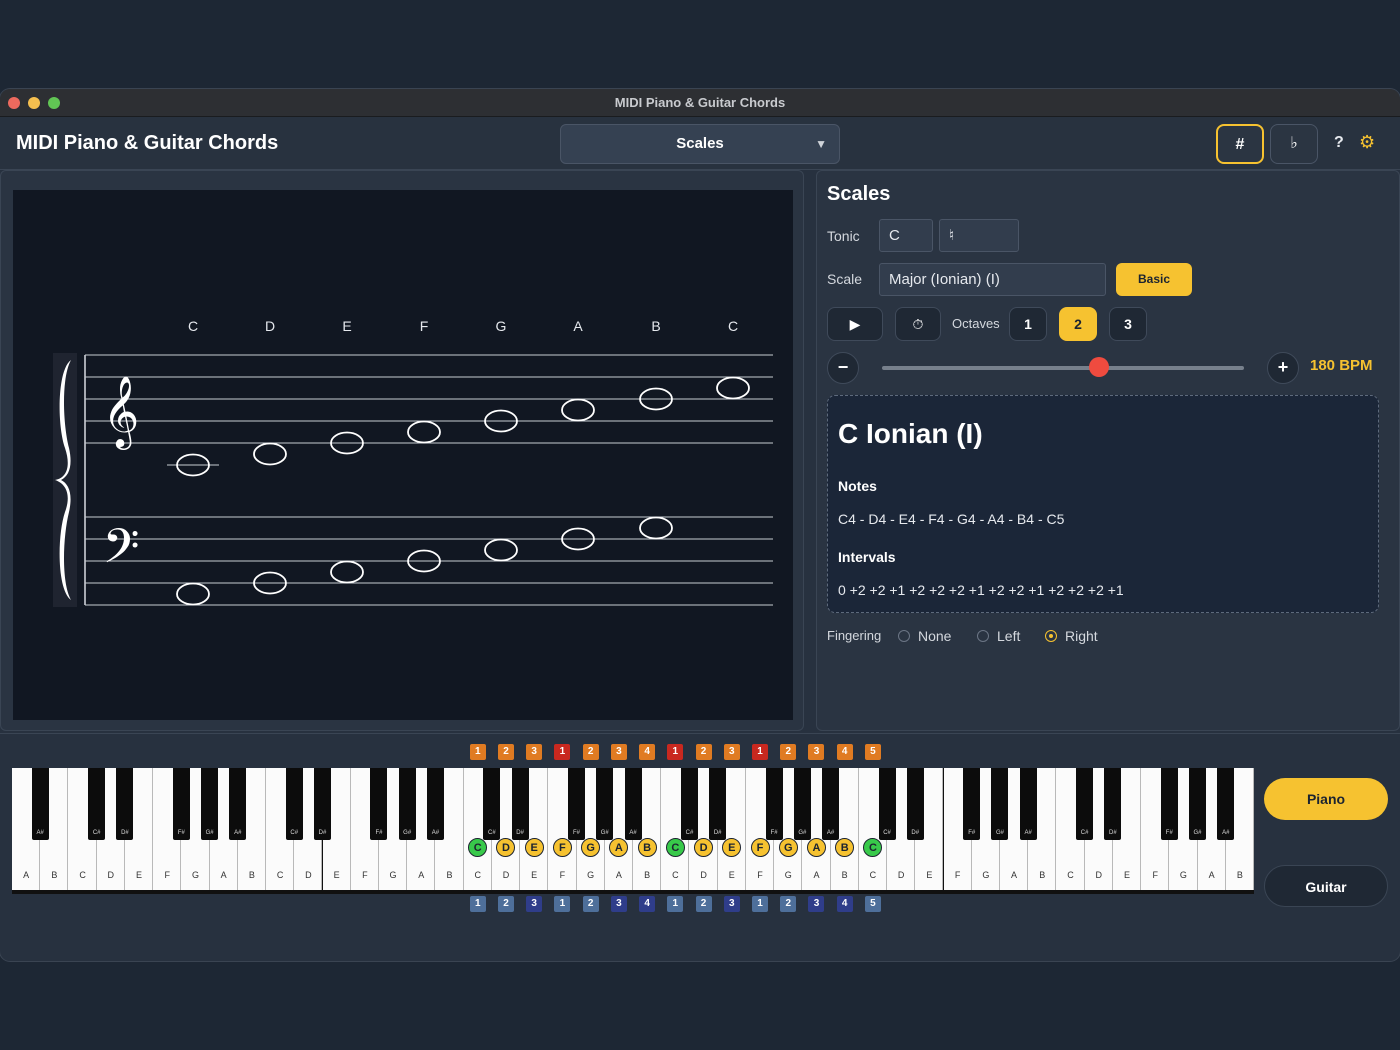 The height and width of the screenshot is (1050, 1400). What do you see at coordinates (957, 875) in the screenshot?
I see `white-key-label: F` at bounding box center [957, 875].